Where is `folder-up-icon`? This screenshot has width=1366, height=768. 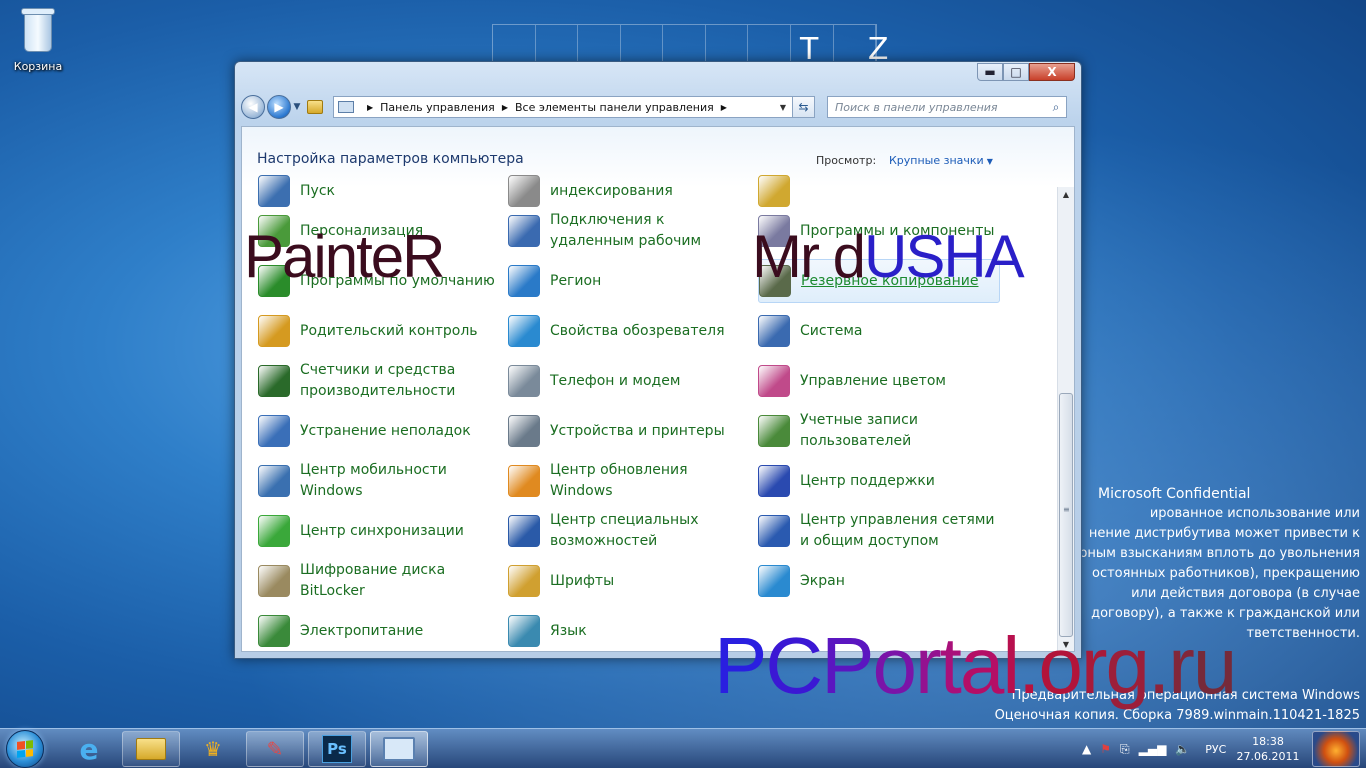 folder-up-icon is located at coordinates (315, 107).